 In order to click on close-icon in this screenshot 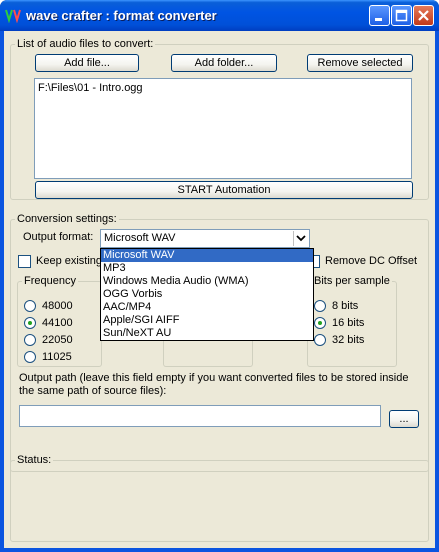, I will do `click(423, 15)`.